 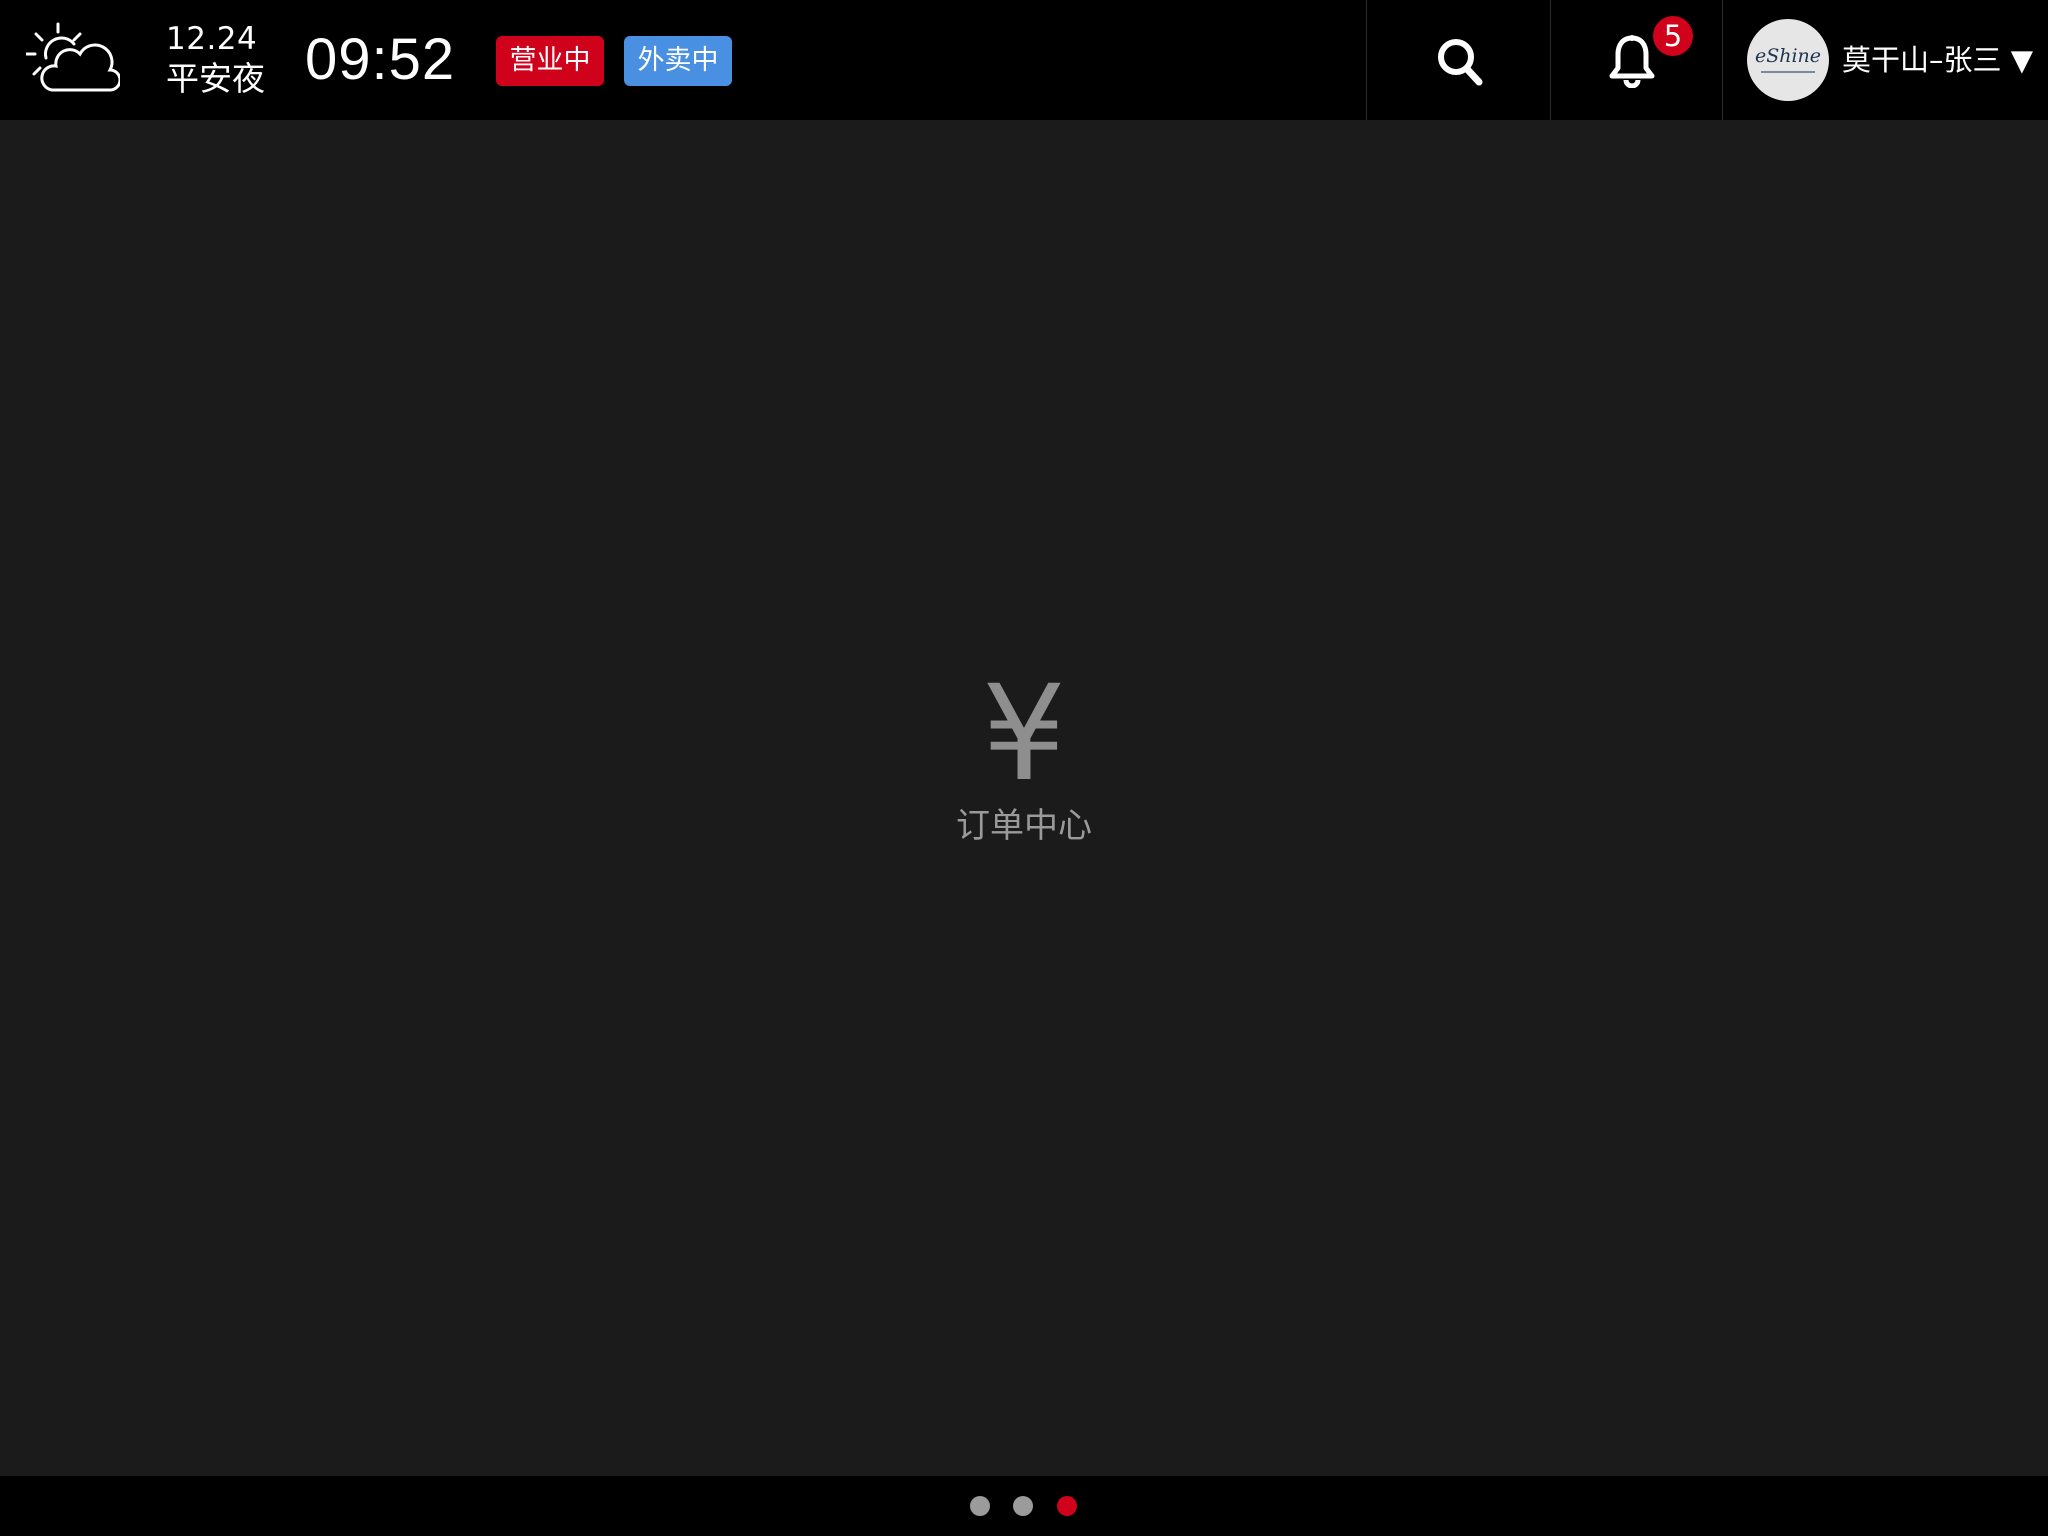 What do you see at coordinates (380, 59) in the screenshot?
I see `clock: 09:52` at bounding box center [380, 59].